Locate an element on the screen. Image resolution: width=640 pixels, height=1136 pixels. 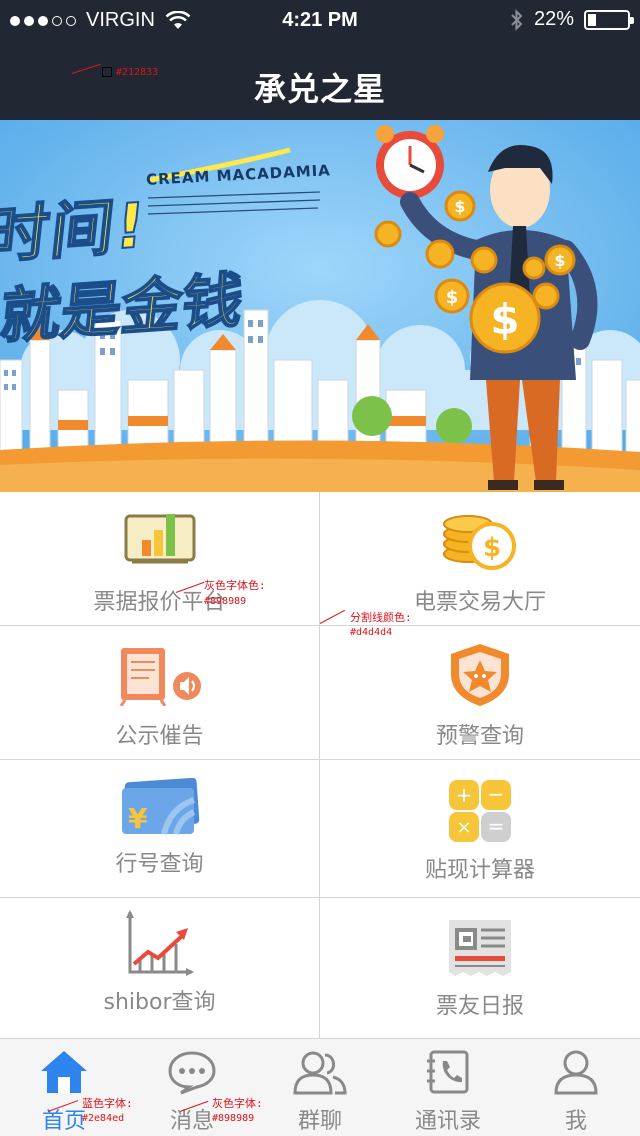
grid-item-trading-hall: $ 电票交易大厅 is located at coordinates (480, 559).